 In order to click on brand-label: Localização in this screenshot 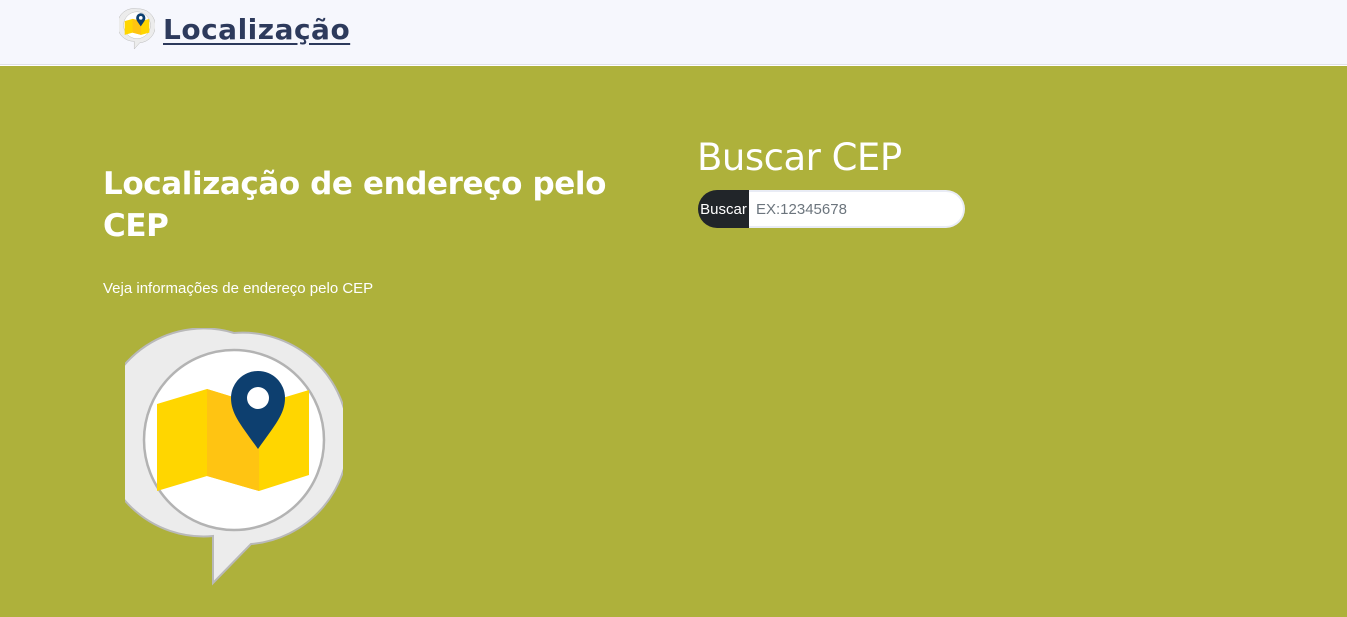, I will do `click(257, 29)`.